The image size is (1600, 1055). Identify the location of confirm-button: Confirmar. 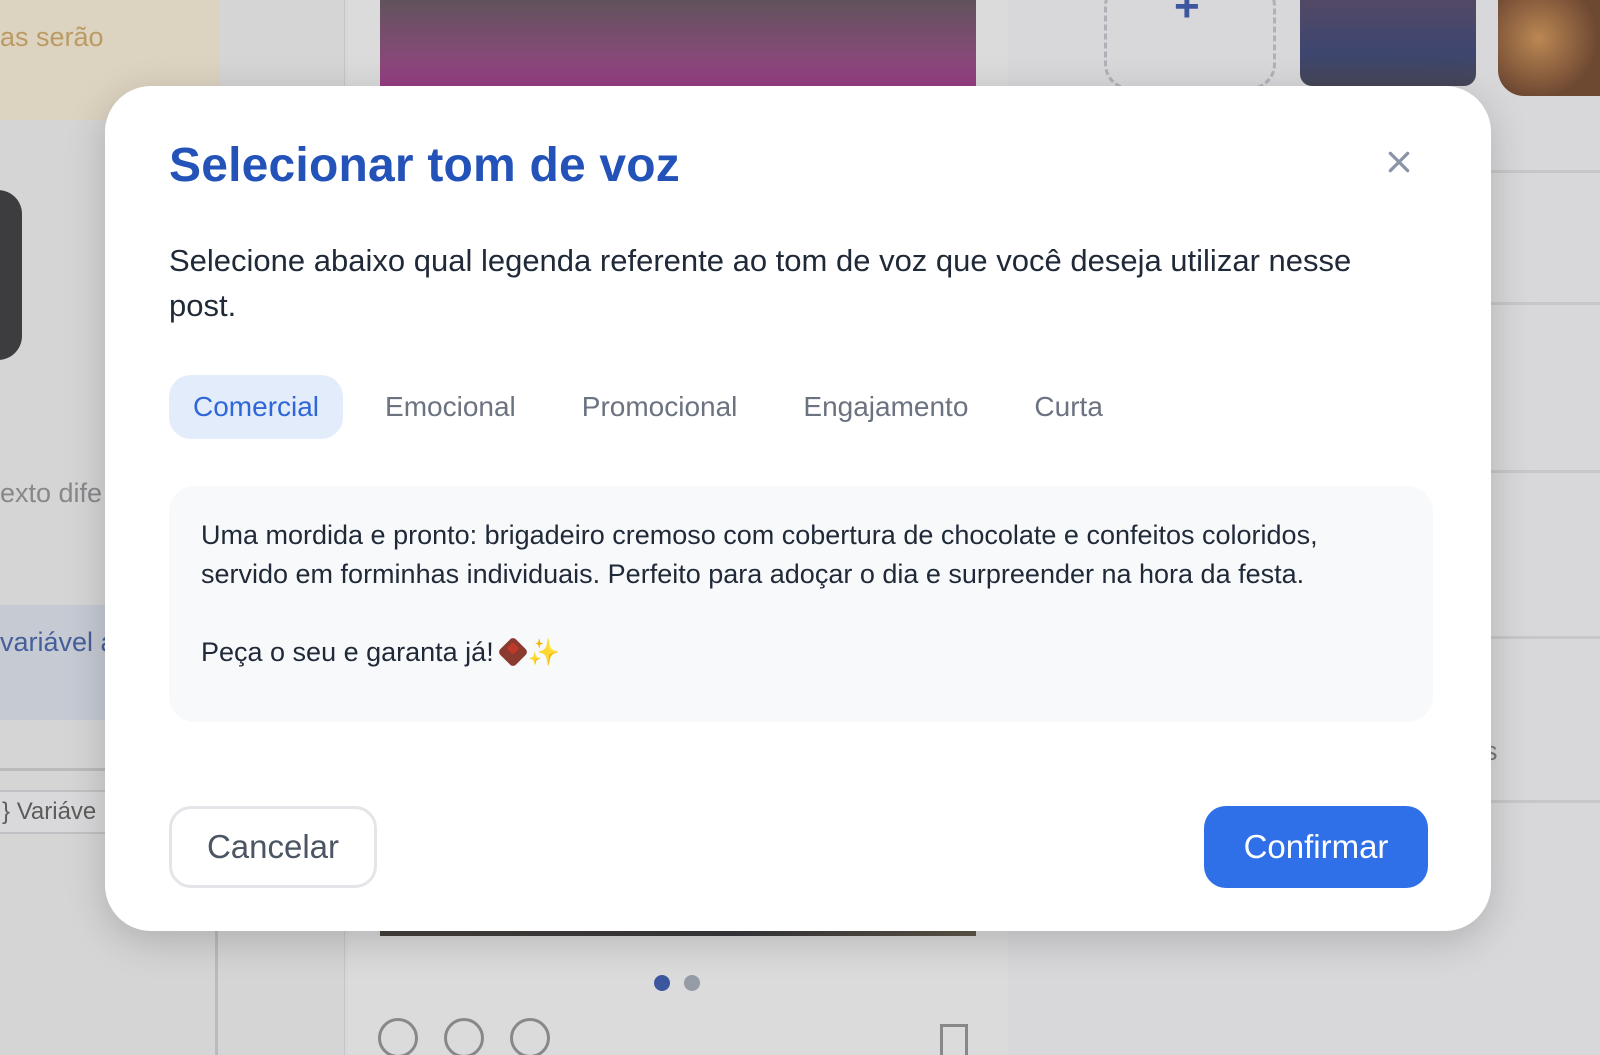
(1316, 847).